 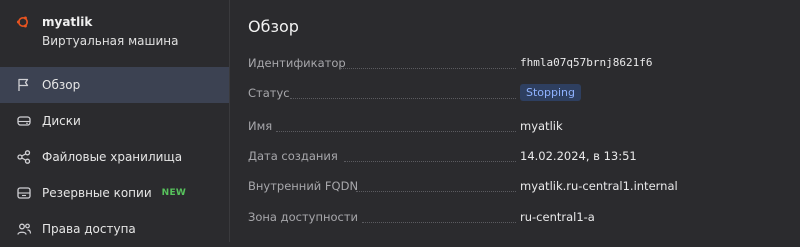 I want to click on sidebar-item-label: Файловые хранилища, so click(x=112, y=157).